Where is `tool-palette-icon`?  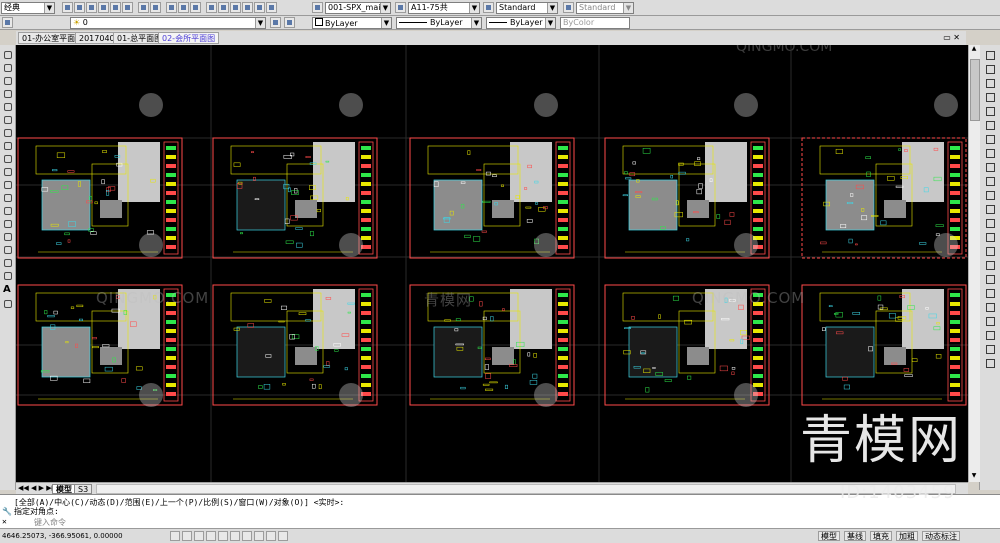
tool-palette-icon is located at coordinates (235, 7).